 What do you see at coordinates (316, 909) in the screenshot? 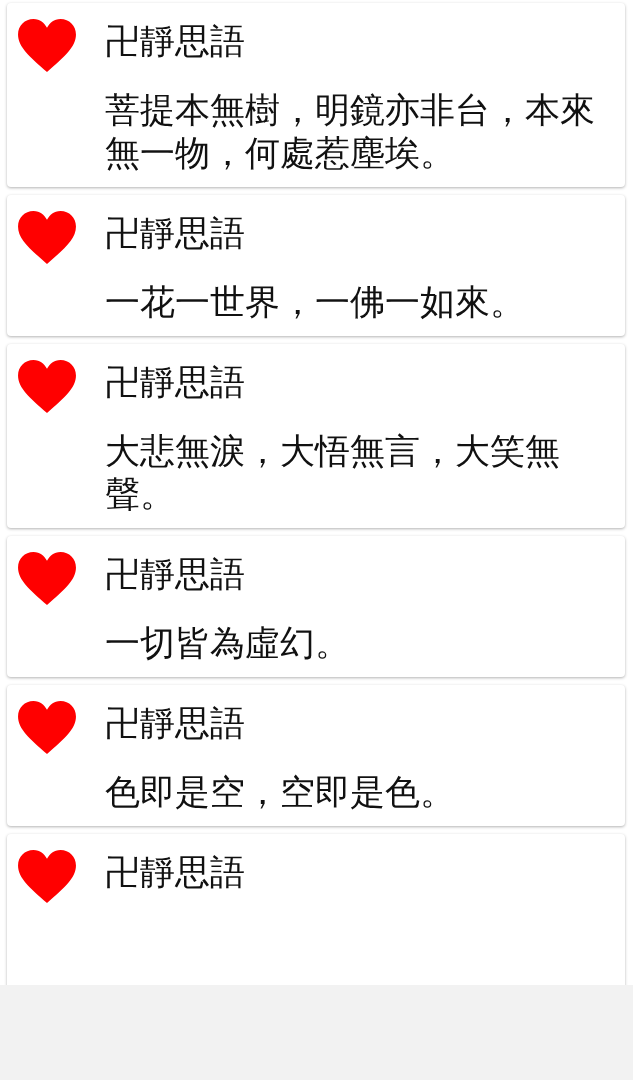
I see `quote-card: 卍靜思語` at bounding box center [316, 909].